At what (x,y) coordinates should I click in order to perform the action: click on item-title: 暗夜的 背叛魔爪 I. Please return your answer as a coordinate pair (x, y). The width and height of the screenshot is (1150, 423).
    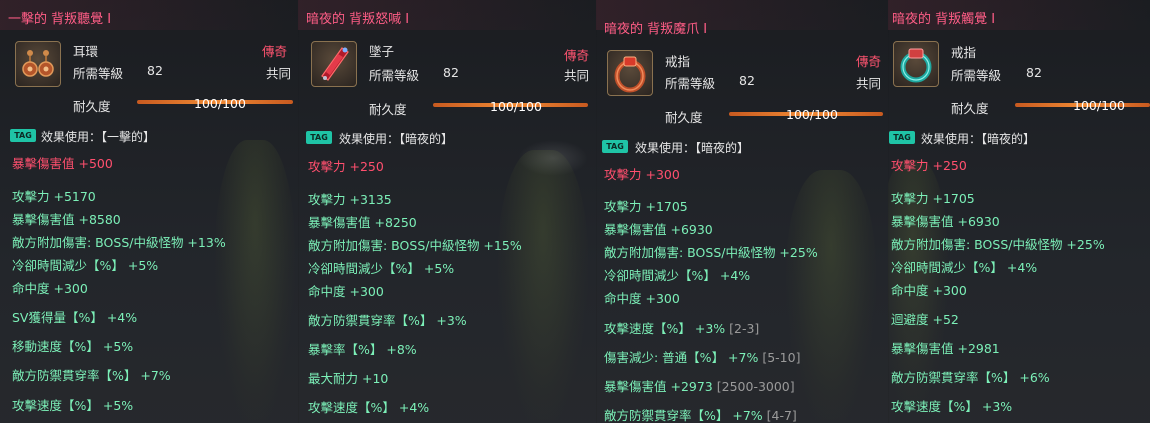
    Looking at the image, I should click on (656, 29).